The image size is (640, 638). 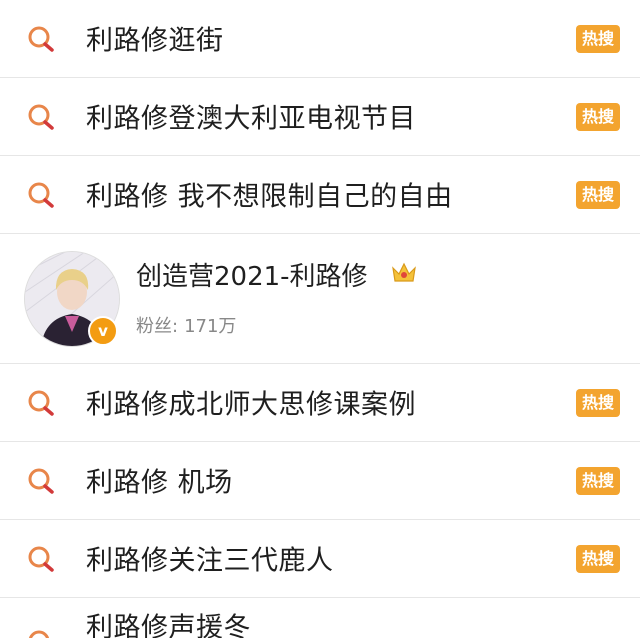 What do you see at coordinates (168, 625) in the screenshot?
I see `search-result-label: 利路修声援冬` at bounding box center [168, 625].